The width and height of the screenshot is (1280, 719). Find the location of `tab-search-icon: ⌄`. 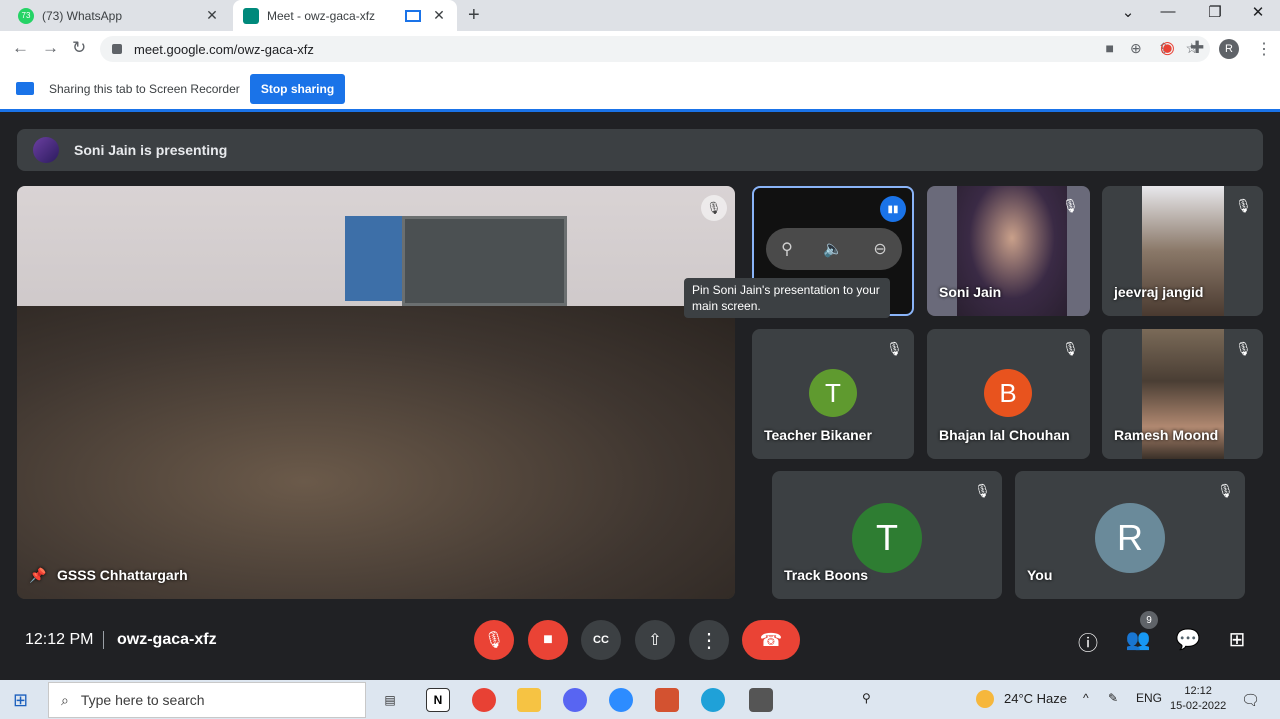

tab-search-icon: ⌄ is located at coordinates (1128, 12).